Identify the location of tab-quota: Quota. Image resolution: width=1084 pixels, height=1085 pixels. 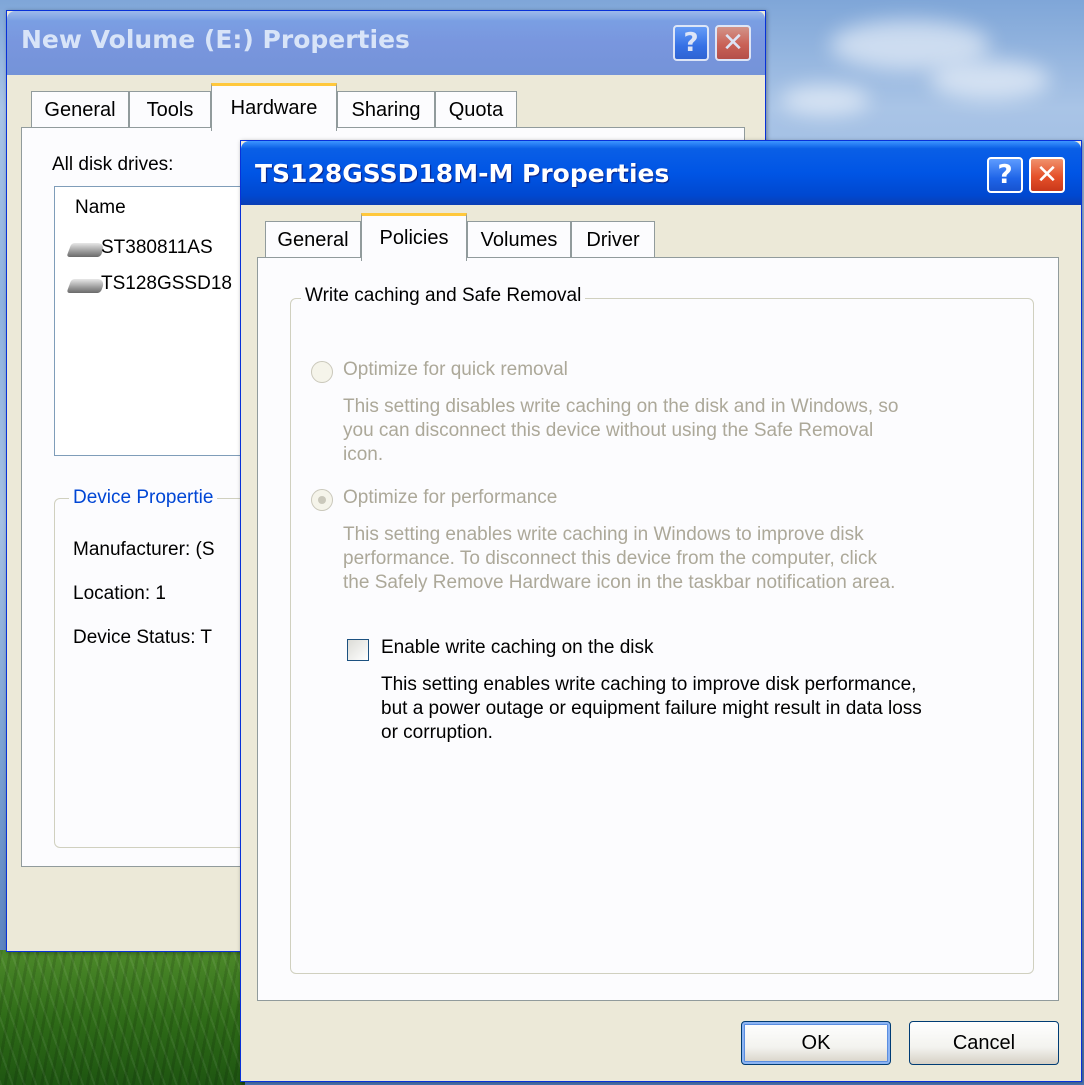
(476, 110).